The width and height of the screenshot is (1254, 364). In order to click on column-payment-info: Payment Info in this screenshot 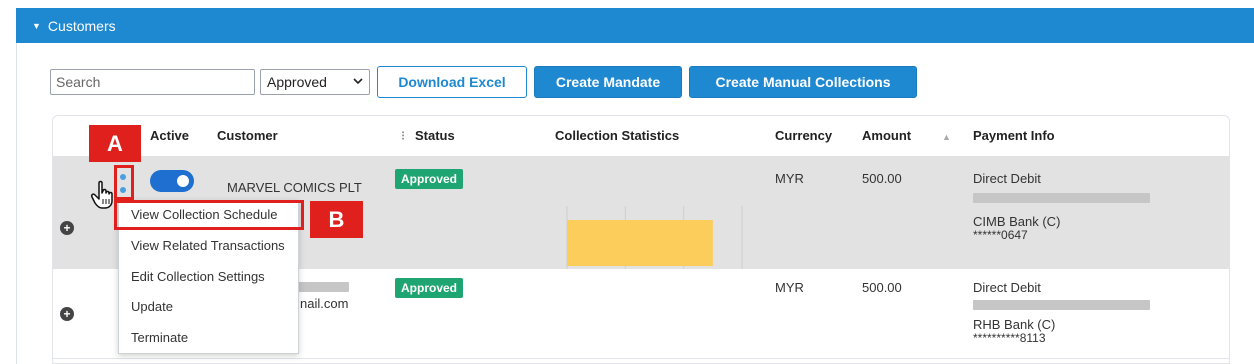, I will do `click(1014, 135)`.